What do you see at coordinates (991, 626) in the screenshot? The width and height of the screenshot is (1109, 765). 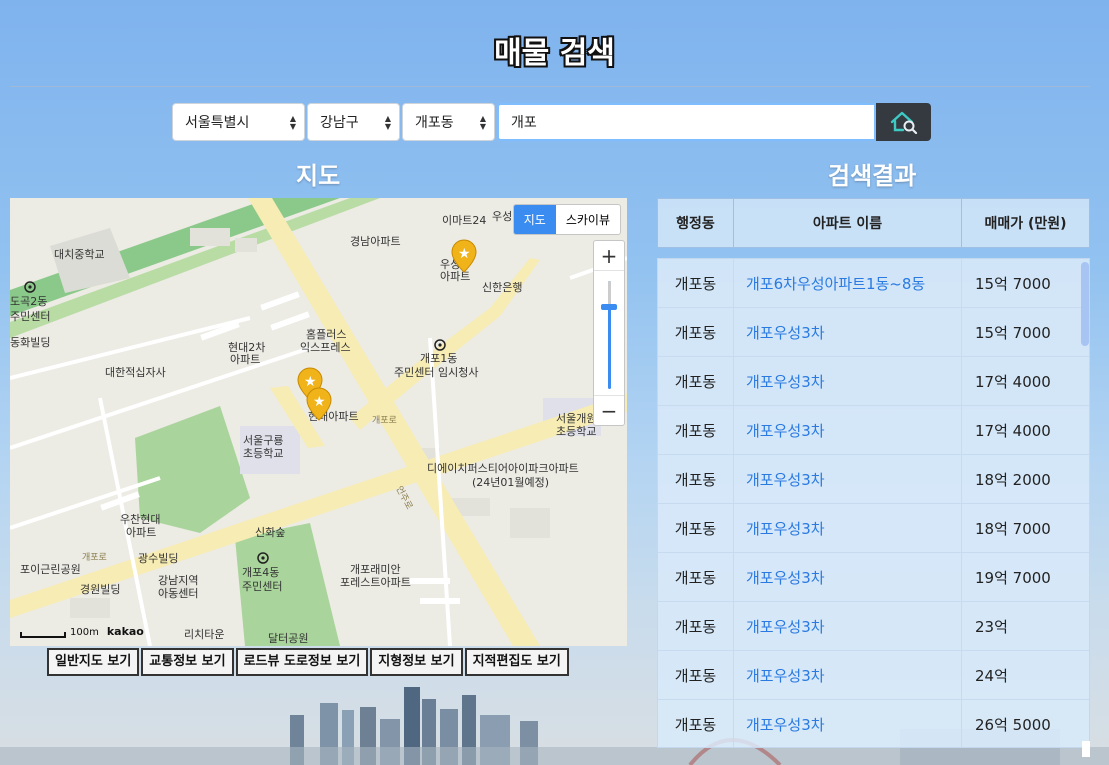 I see `cell-price: 23억` at bounding box center [991, 626].